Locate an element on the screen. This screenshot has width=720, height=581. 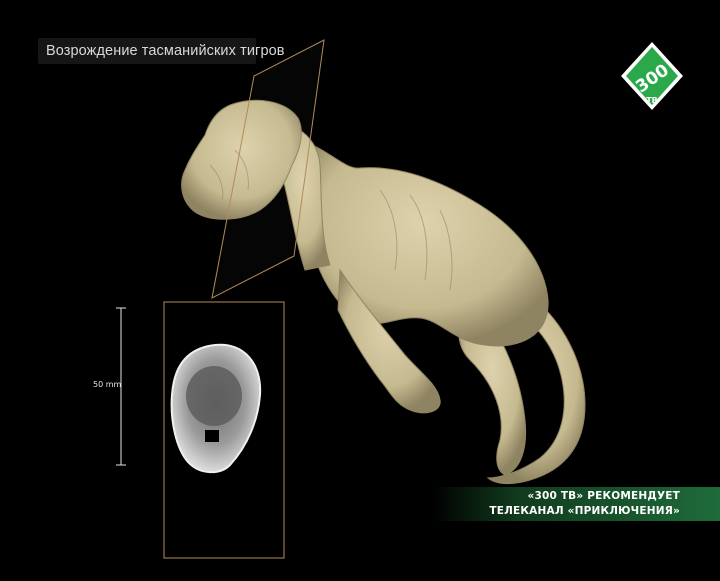
specimen-torso is located at coordinates (422, 243).